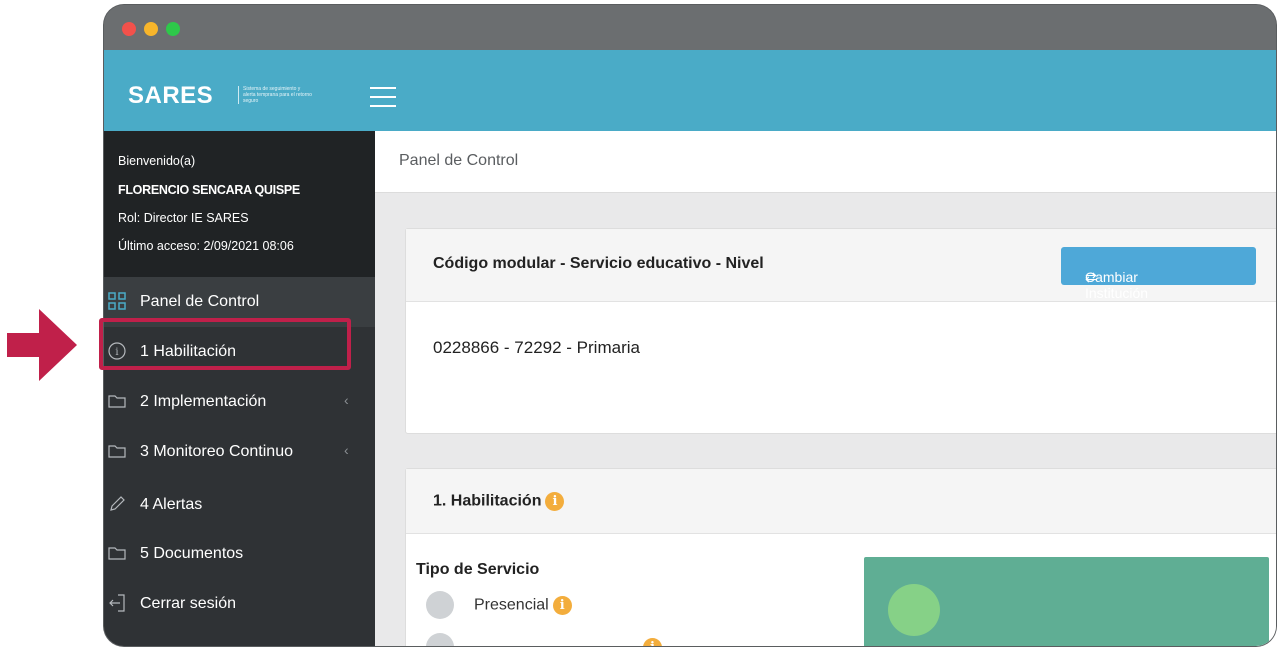 Image resolution: width=1277 pixels, height=647 pixels. I want to click on svg-text: i, so click(116, 352).